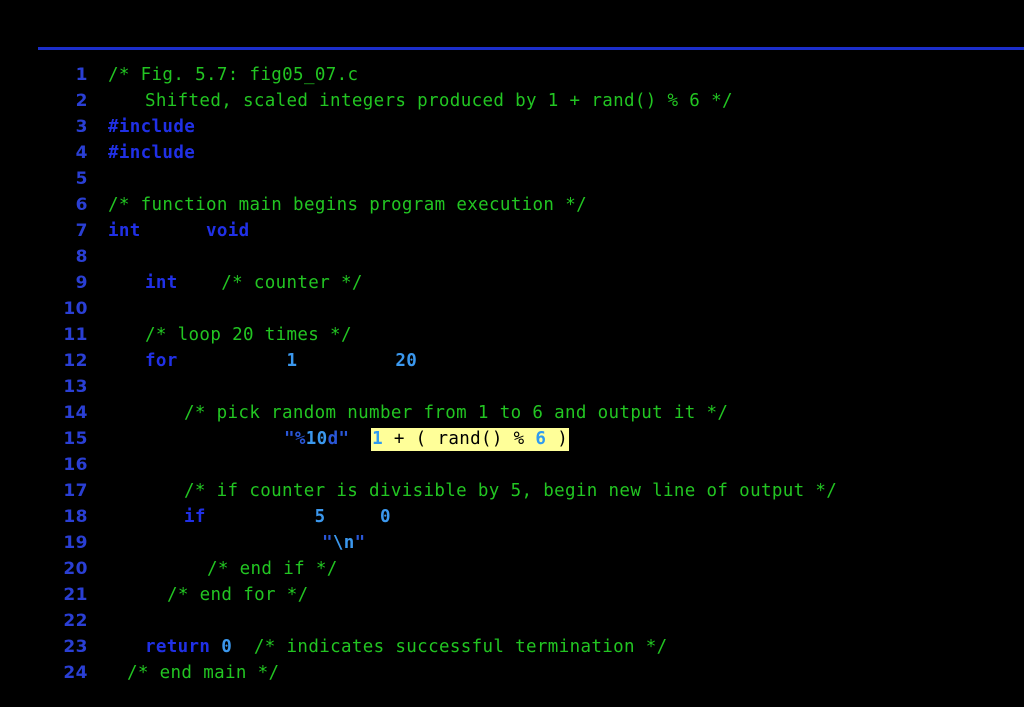 This screenshot has width=1024, height=707. I want to click on line-source: for 1 20, so click(281, 361).